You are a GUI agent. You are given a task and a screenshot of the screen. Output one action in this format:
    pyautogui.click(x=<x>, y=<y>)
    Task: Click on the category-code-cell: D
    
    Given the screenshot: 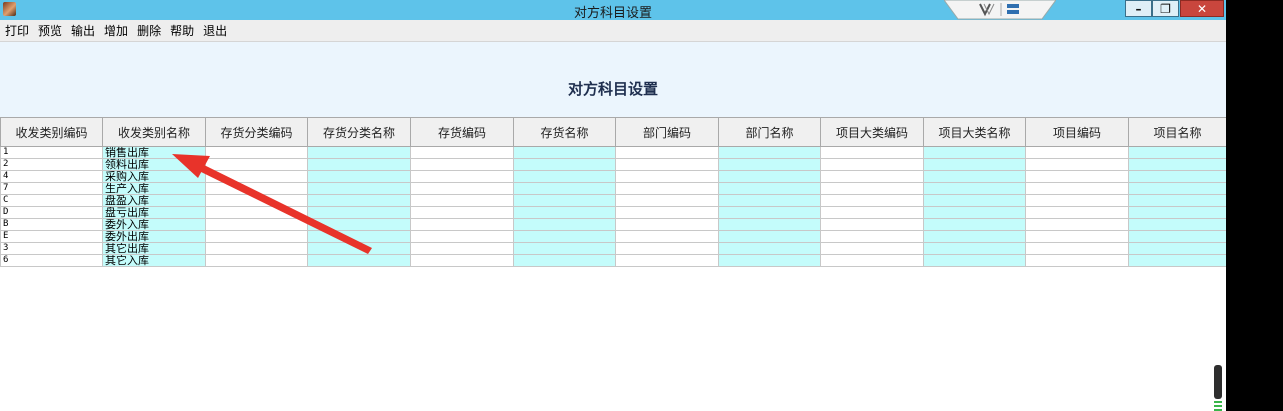 What is the action you would take?
    pyautogui.click(x=51, y=212)
    